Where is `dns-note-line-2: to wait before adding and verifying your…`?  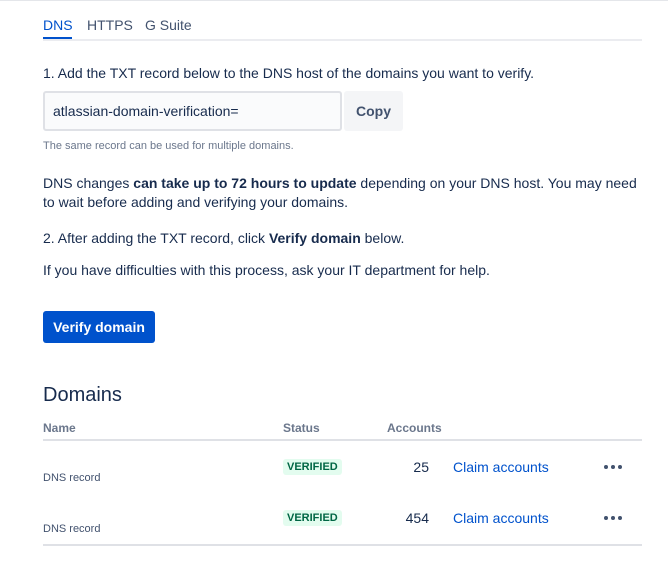
dns-note-line-2: to wait before adding and verifying your… is located at coordinates (196, 202).